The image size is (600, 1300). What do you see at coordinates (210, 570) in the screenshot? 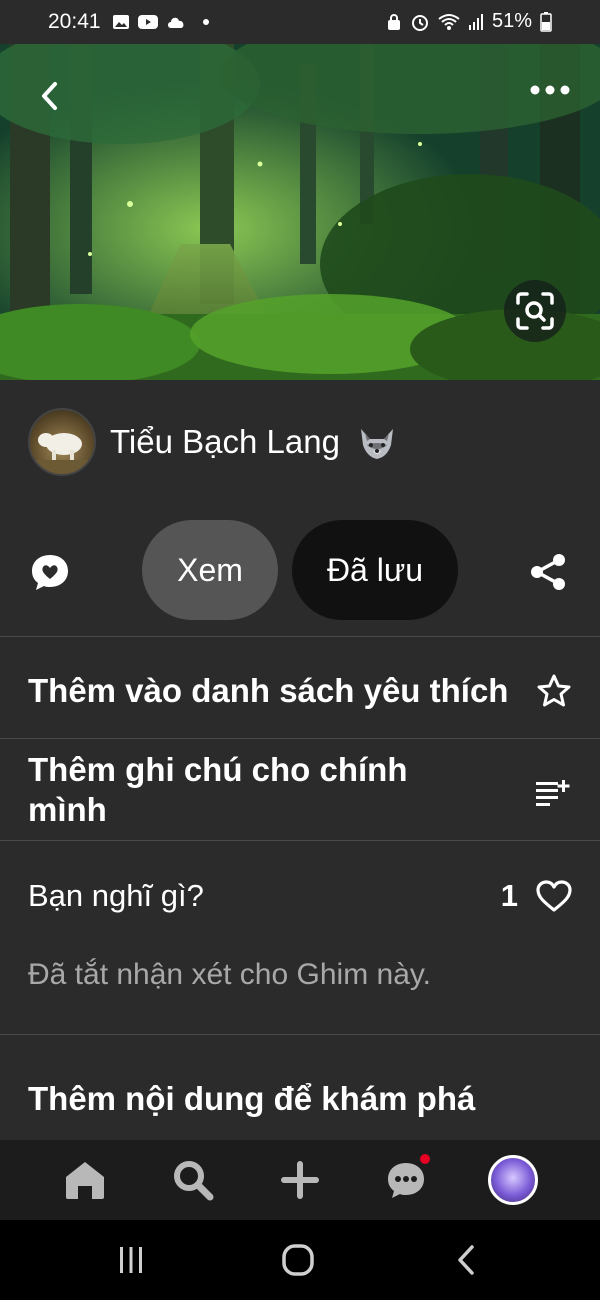
I see `view-button: Xem` at bounding box center [210, 570].